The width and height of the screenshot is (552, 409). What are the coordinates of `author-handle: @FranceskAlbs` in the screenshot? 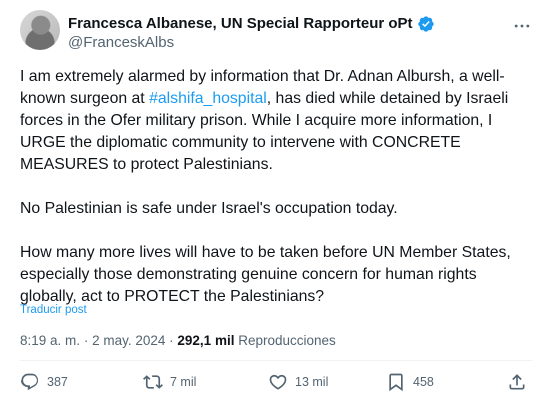 It's located at (121, 43).